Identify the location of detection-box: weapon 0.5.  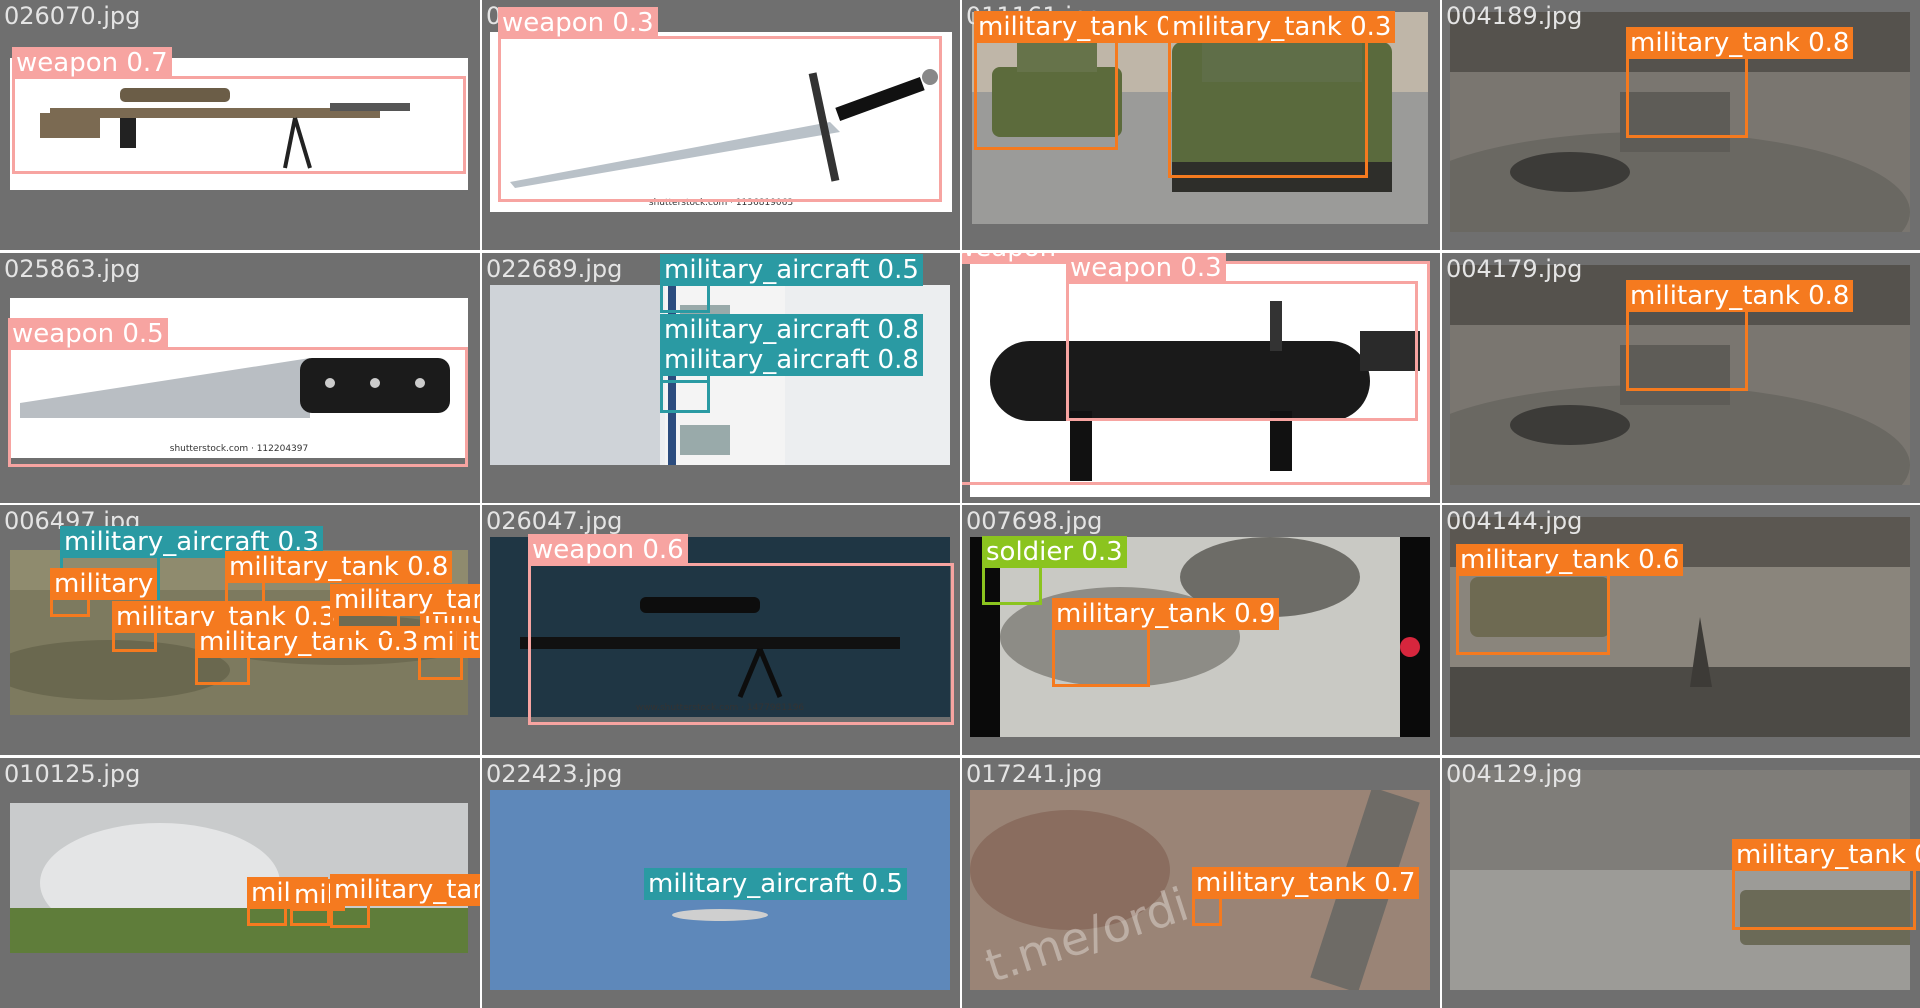
(238, 392).